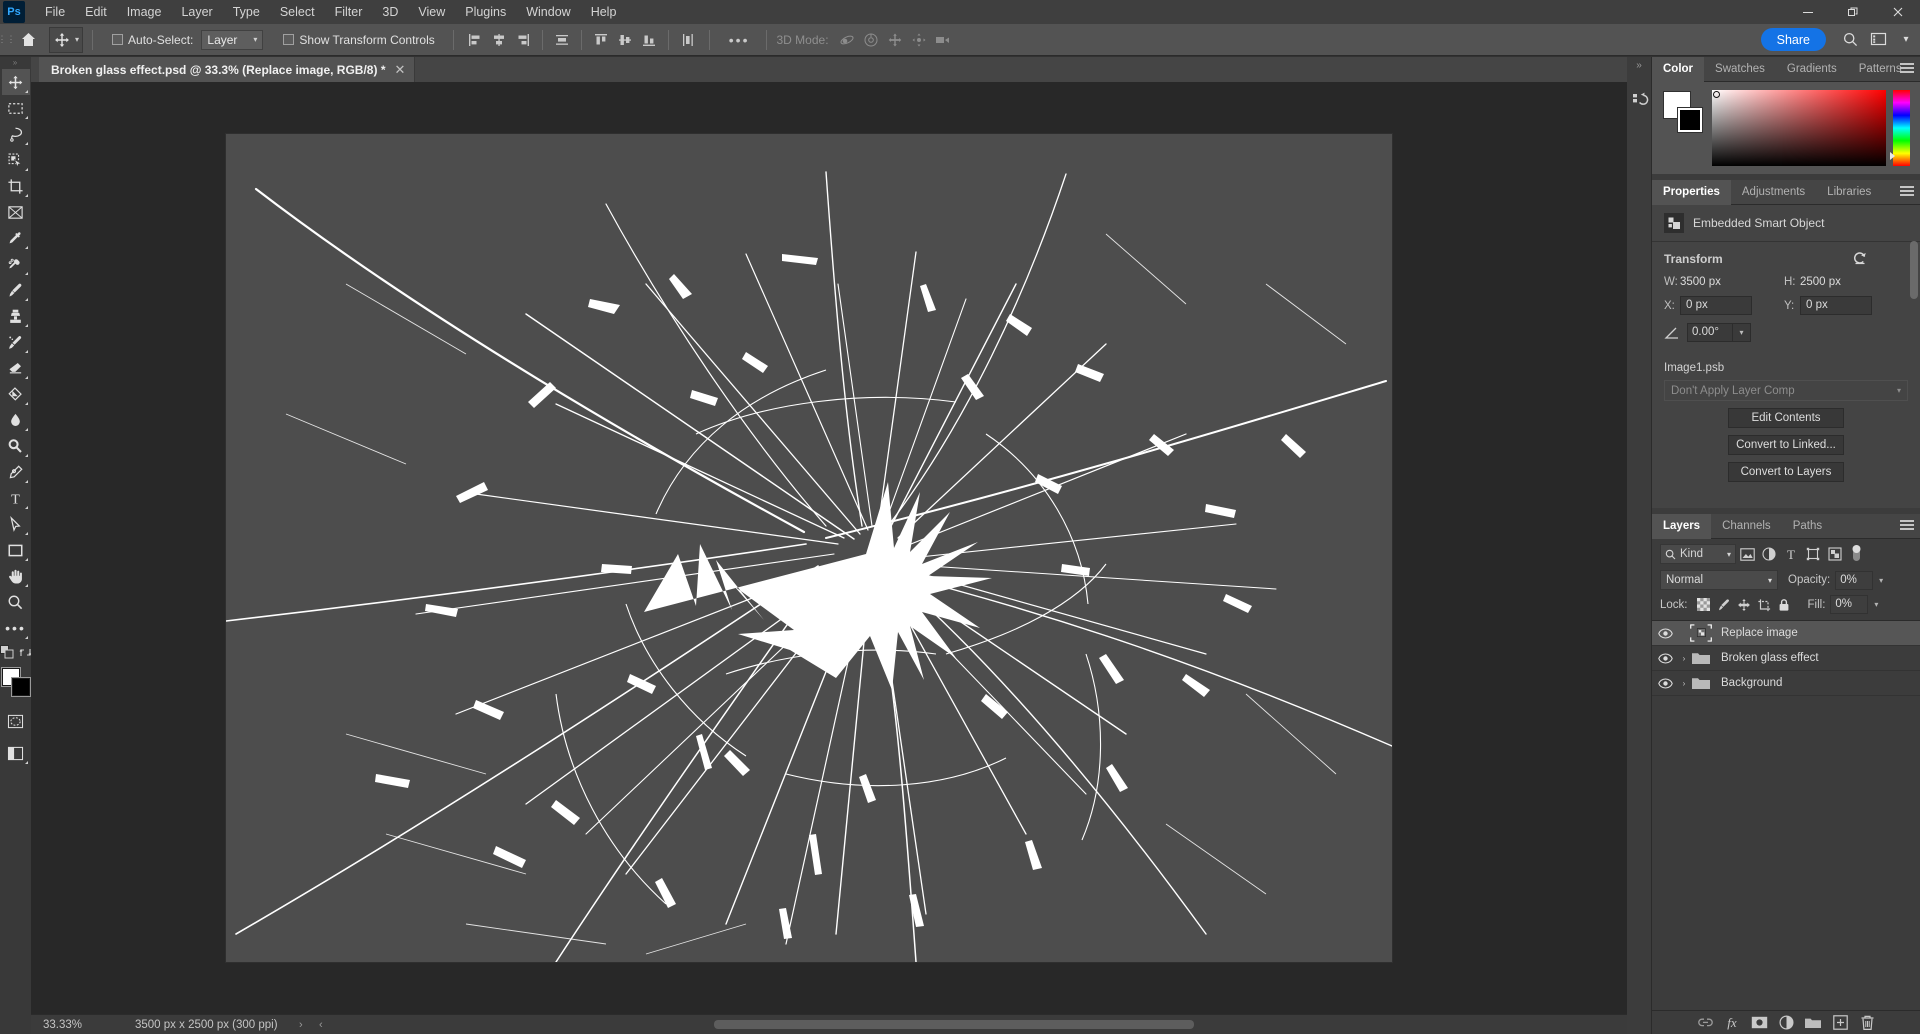  What do you see at coordinates (1786, 633) in the screenshot?
I see `layer-row-replace-image: Replace image` at bounding box center [1786, 633].